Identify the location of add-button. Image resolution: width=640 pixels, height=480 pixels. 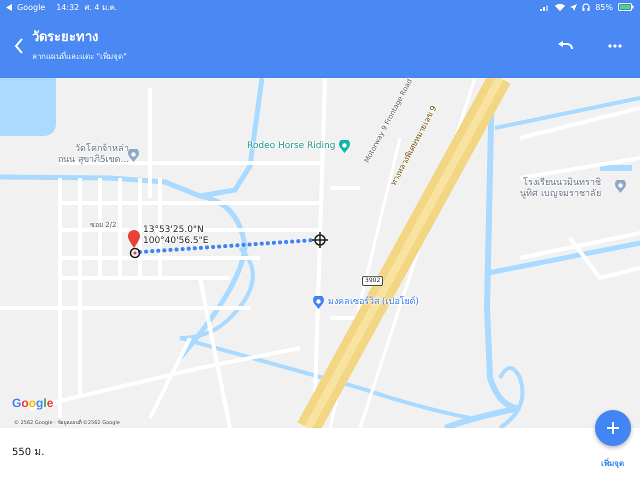
(613, 428).